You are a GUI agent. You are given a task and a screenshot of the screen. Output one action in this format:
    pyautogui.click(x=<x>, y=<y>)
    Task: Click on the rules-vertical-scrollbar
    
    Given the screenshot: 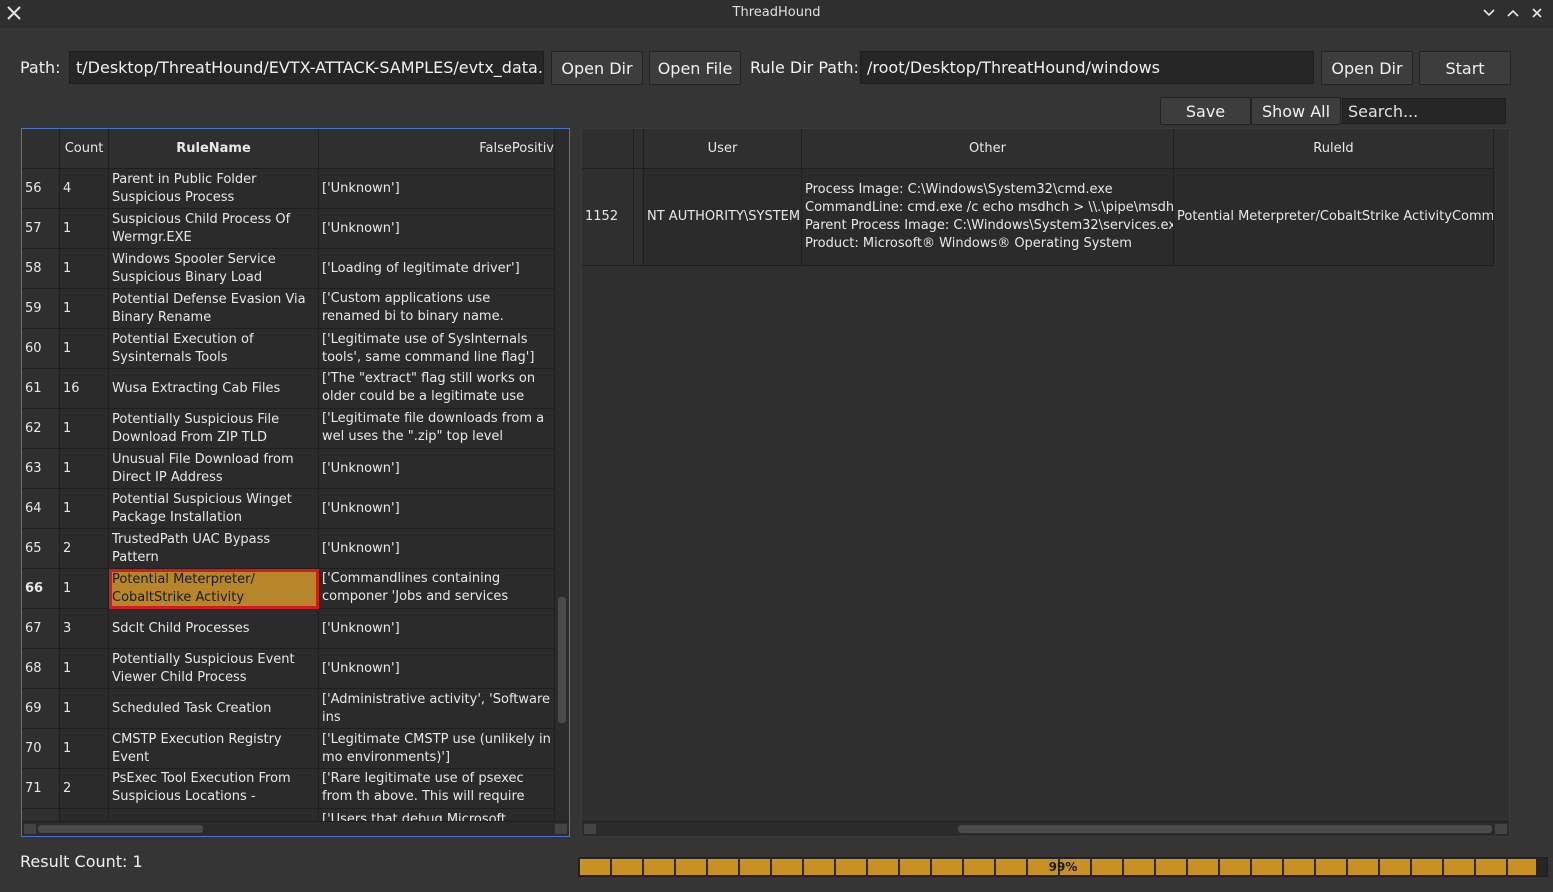 What is the action you would take?
    pyautogui.click(x=561, y=475)
    